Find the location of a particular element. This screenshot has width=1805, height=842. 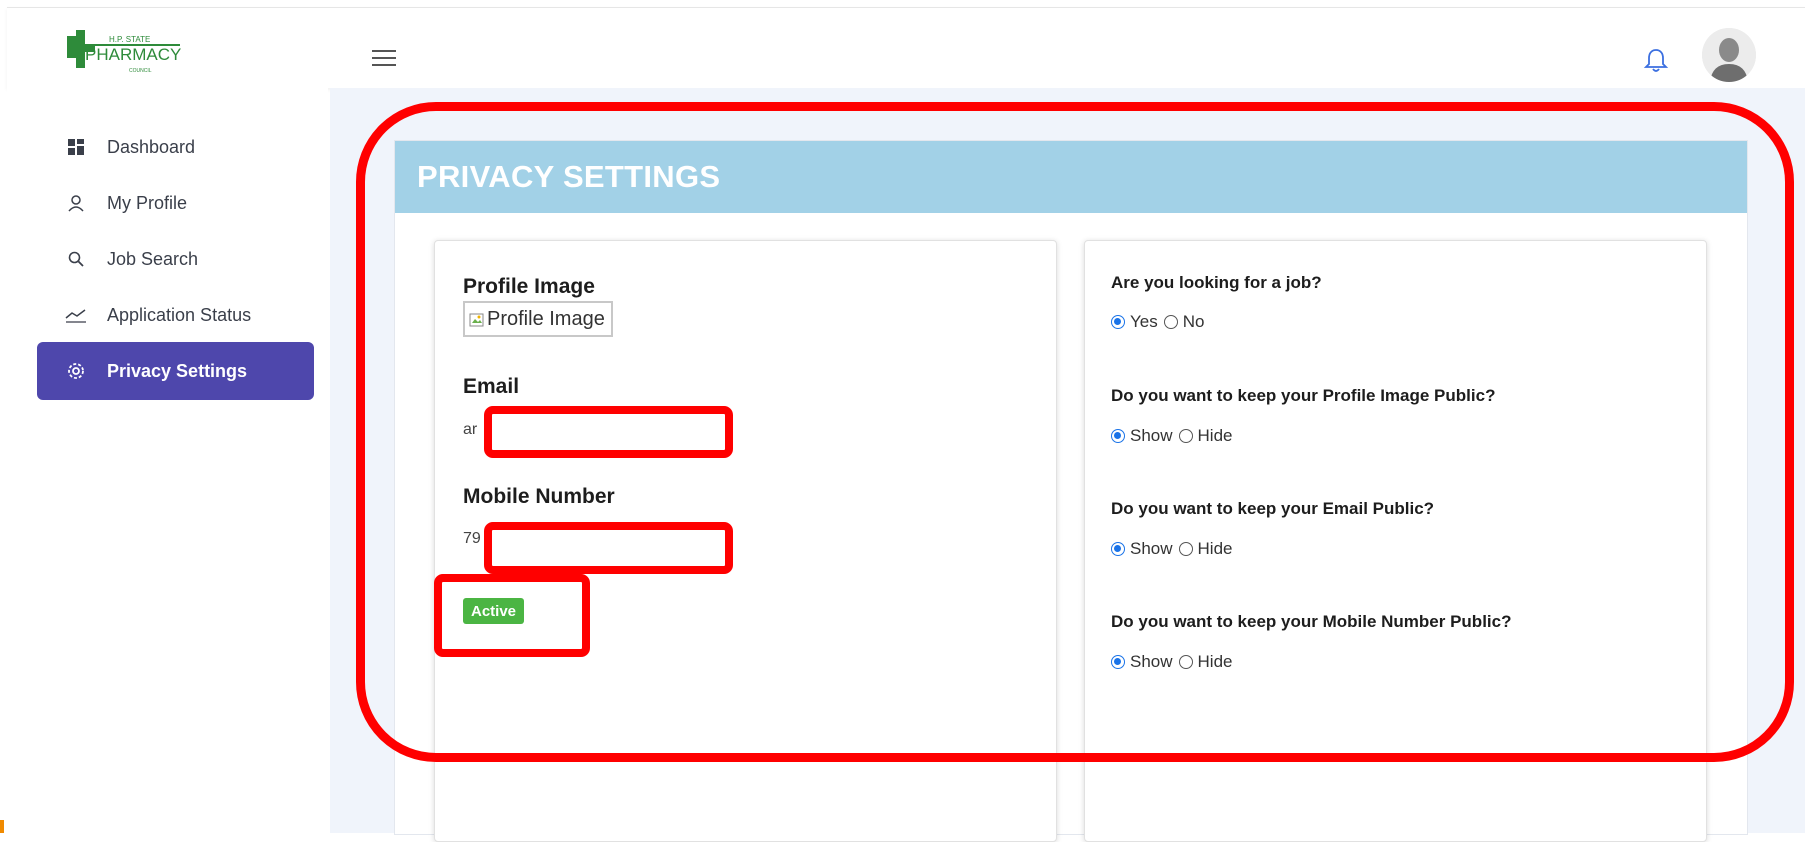

user-avatar is located at coordinates (1729, 55).